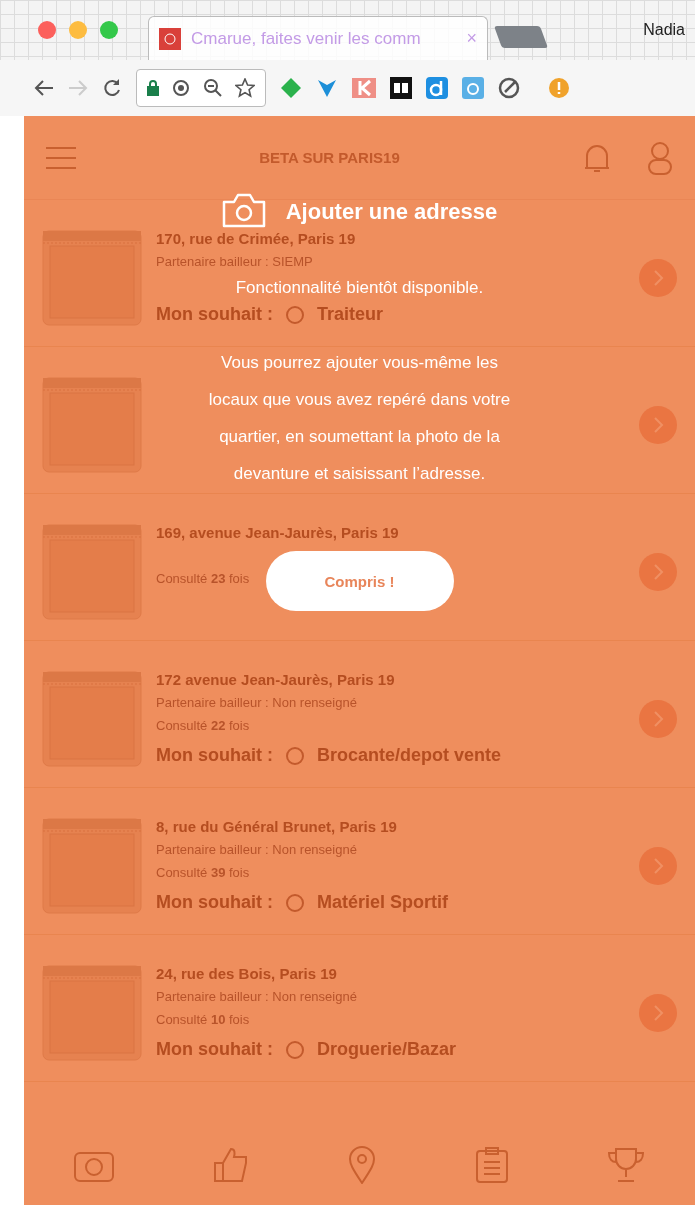  What do you see at coordinates (306, 38) in the screenshot?
I see `tab-title: Cmarue, faites venir les comm` at bounding box center [306, 38].